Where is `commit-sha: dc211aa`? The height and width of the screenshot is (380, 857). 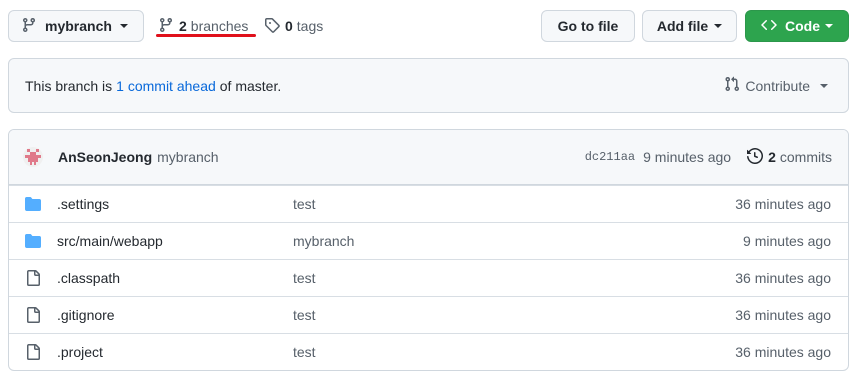 commit-sha: dc211aa is located at coordinates (610, 157).